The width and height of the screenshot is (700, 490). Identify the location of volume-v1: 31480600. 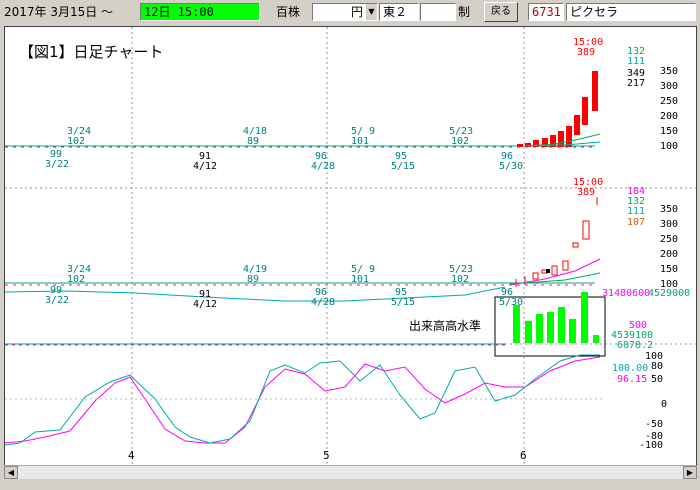
(626, 293).